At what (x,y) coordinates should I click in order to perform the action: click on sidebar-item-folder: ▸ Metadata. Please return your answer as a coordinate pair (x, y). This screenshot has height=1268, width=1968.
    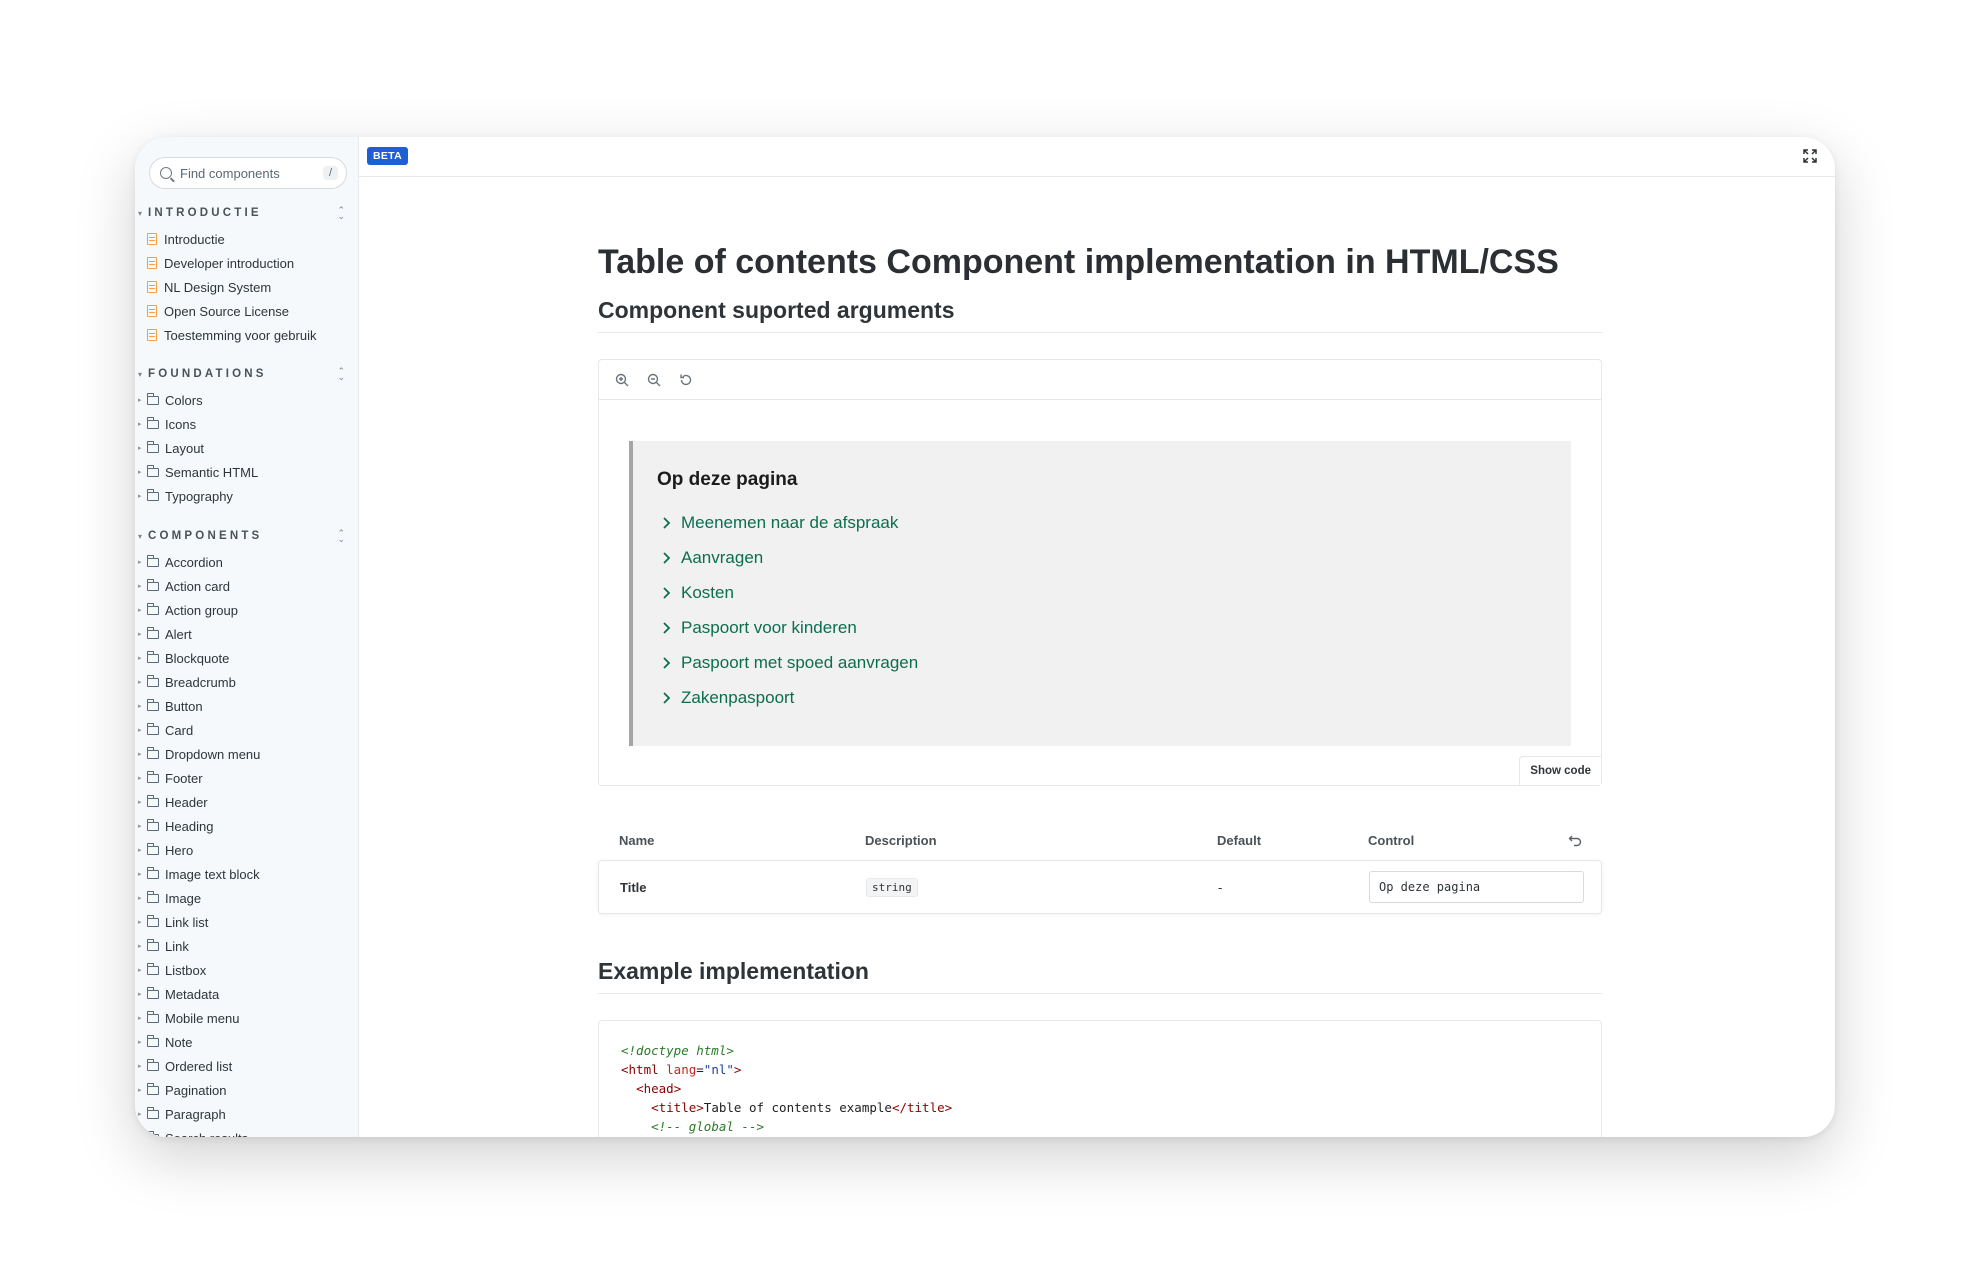
    Looking at the image, I should click on (246, 994).